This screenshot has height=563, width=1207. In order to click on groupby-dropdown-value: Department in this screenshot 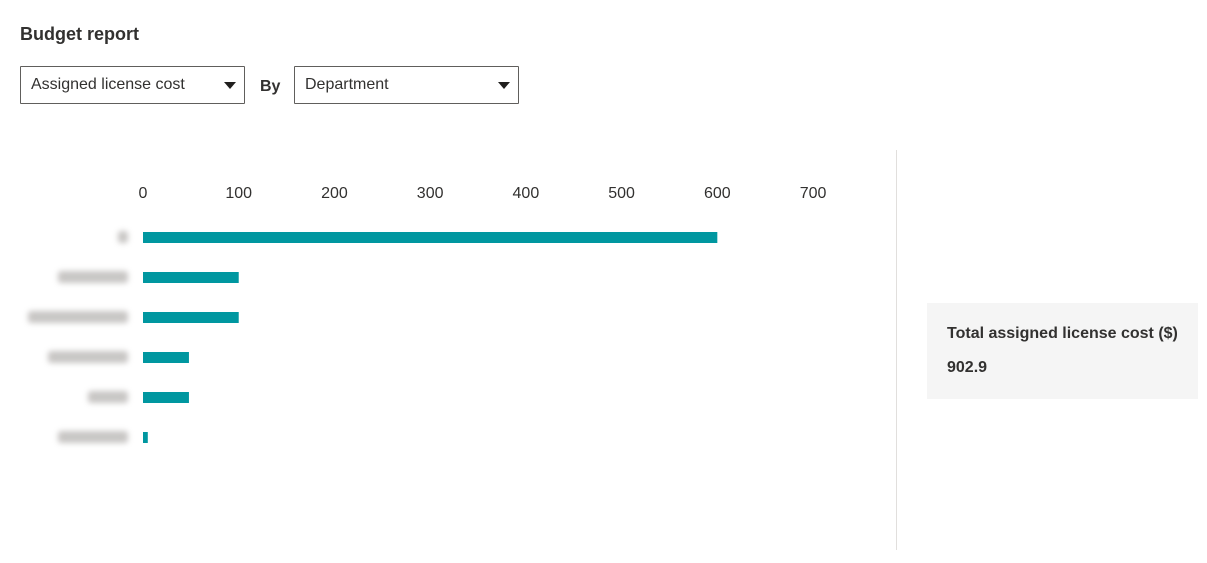, I will do `click(347, 84)`.